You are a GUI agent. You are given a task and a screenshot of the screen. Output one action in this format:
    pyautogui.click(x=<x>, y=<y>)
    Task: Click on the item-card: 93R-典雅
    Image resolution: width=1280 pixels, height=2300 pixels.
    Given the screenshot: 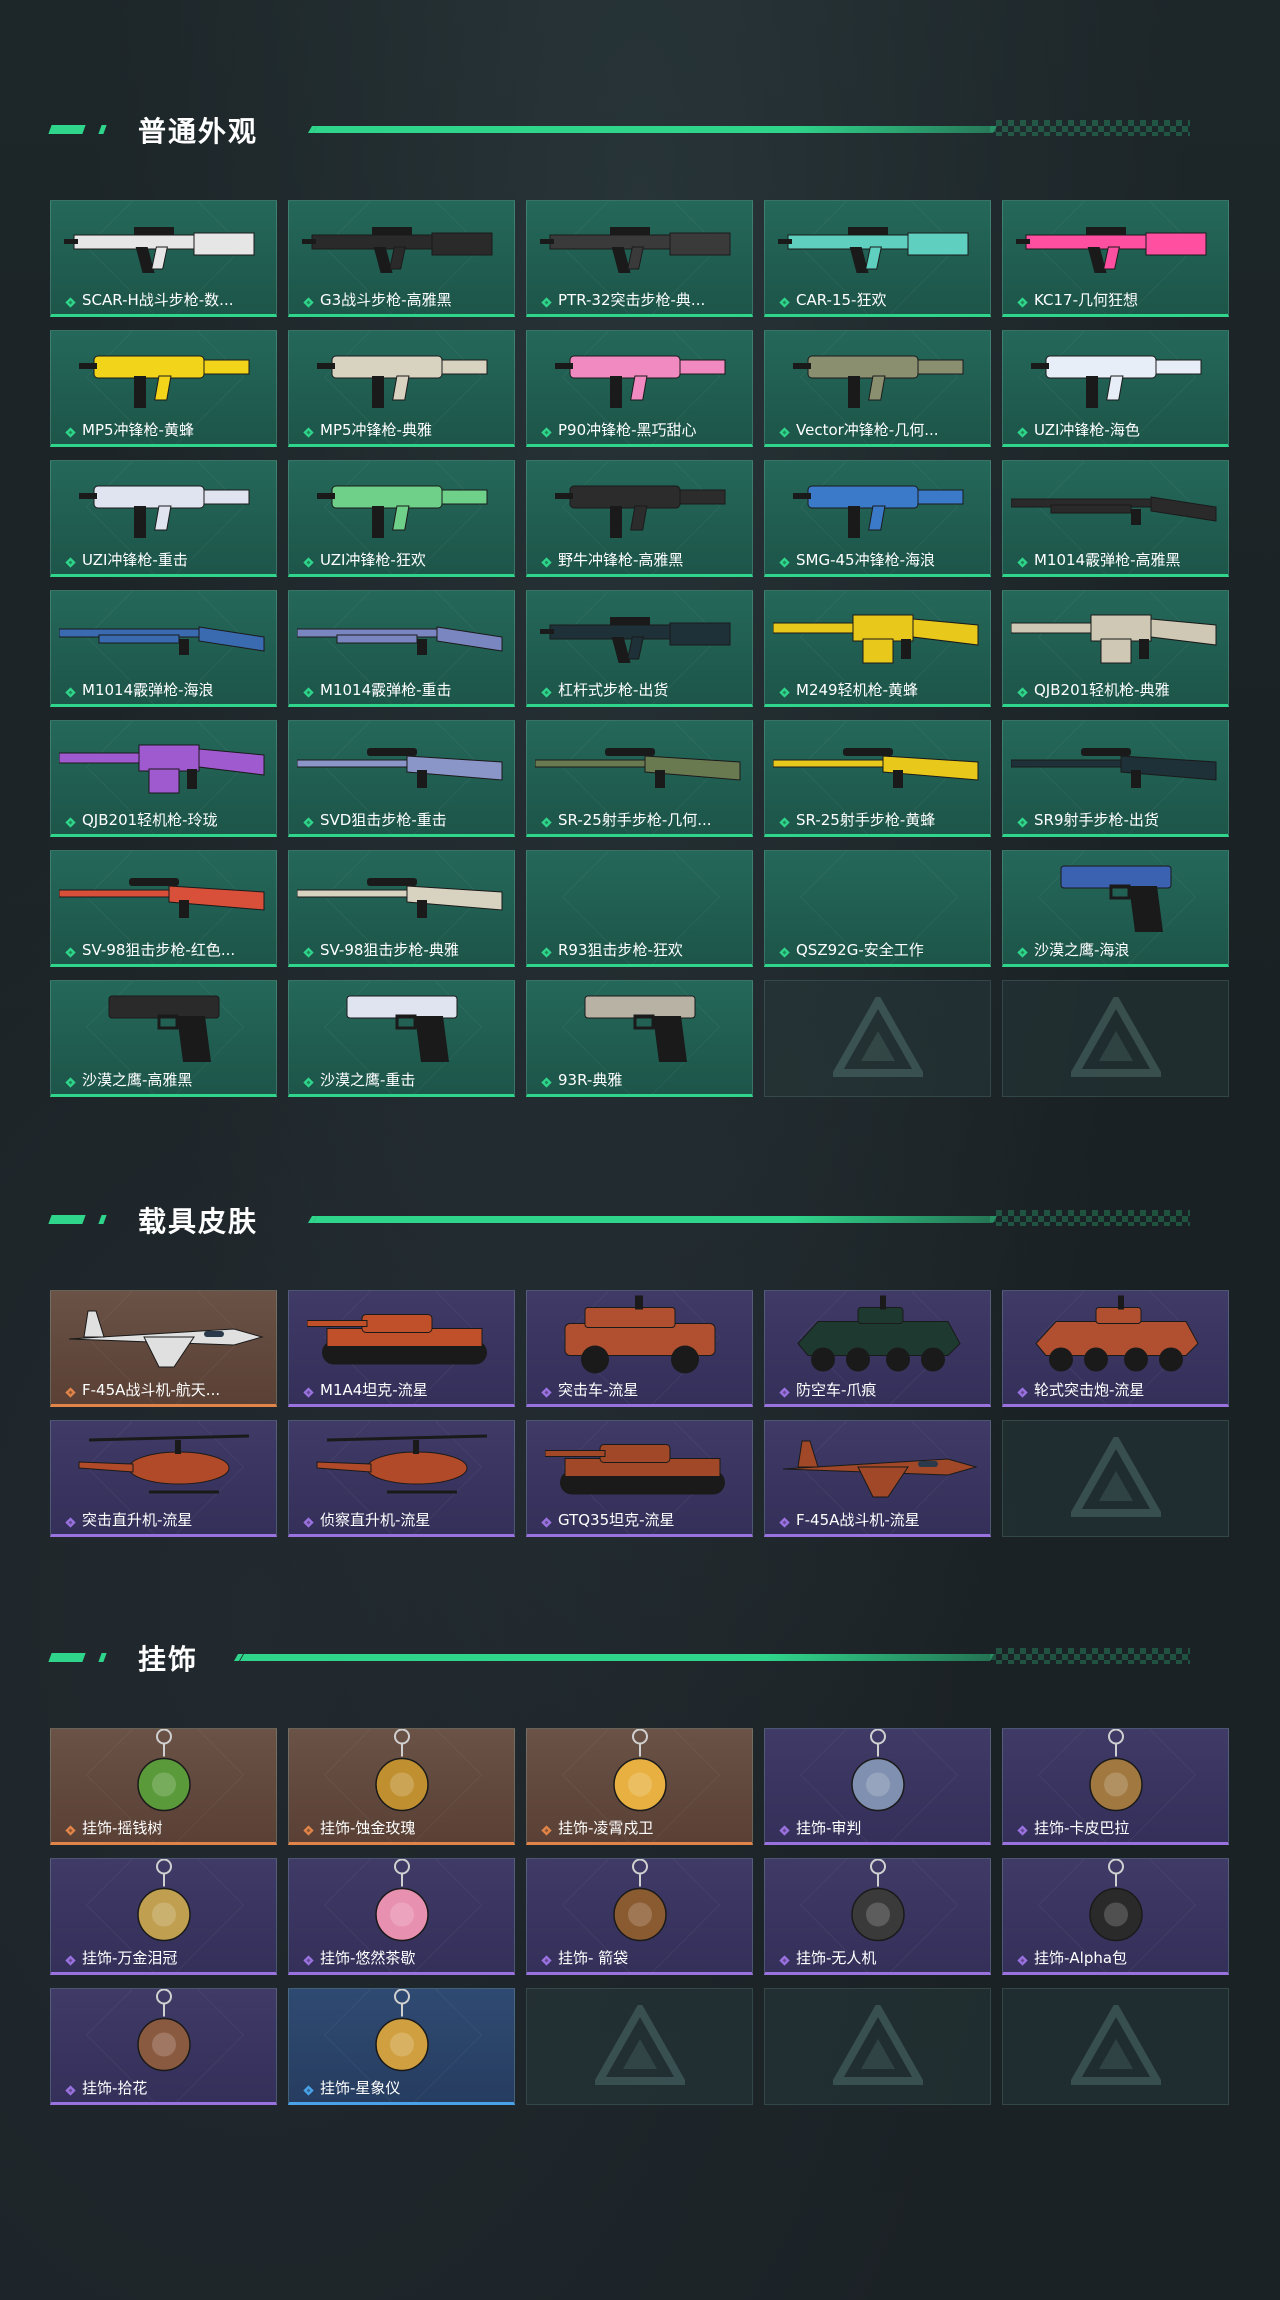 What is the action you would take?
    pyautogui.click(x=639, y=1038)
    